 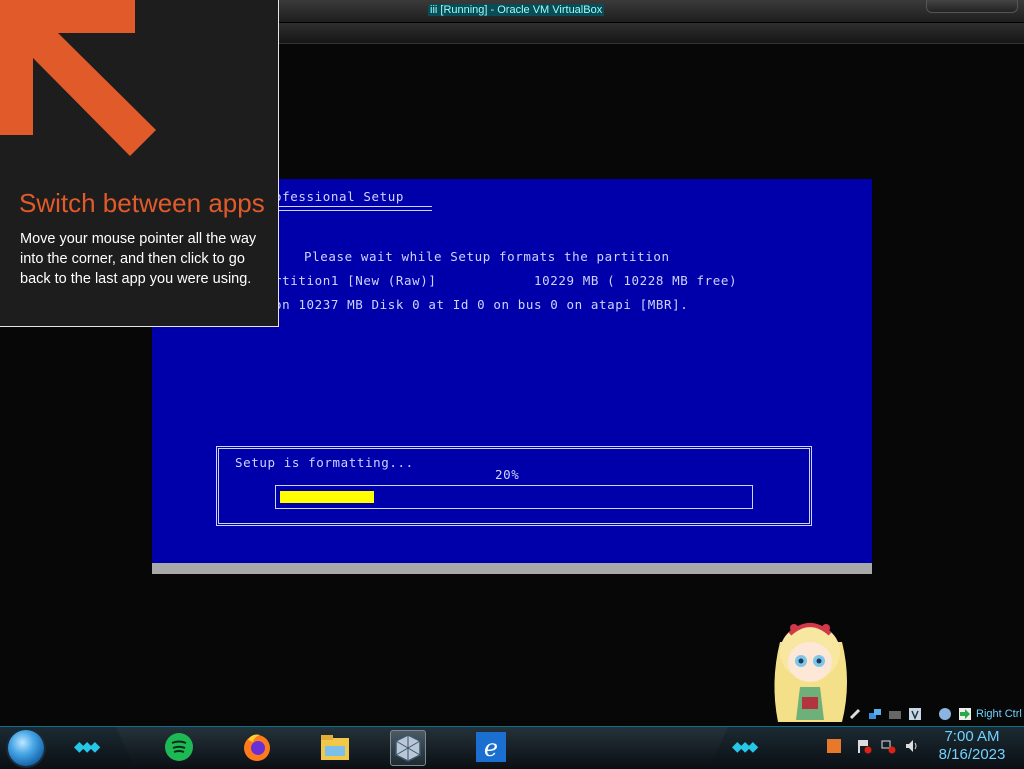 What do you see at coordinates (834, 746) in the screenshot?
I see `orange-app-icon` at bounding box center [834, 746].